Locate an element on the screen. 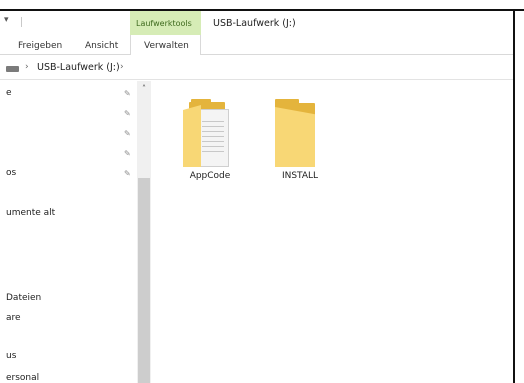  nav-item: are is located at coordinates (13, 318).